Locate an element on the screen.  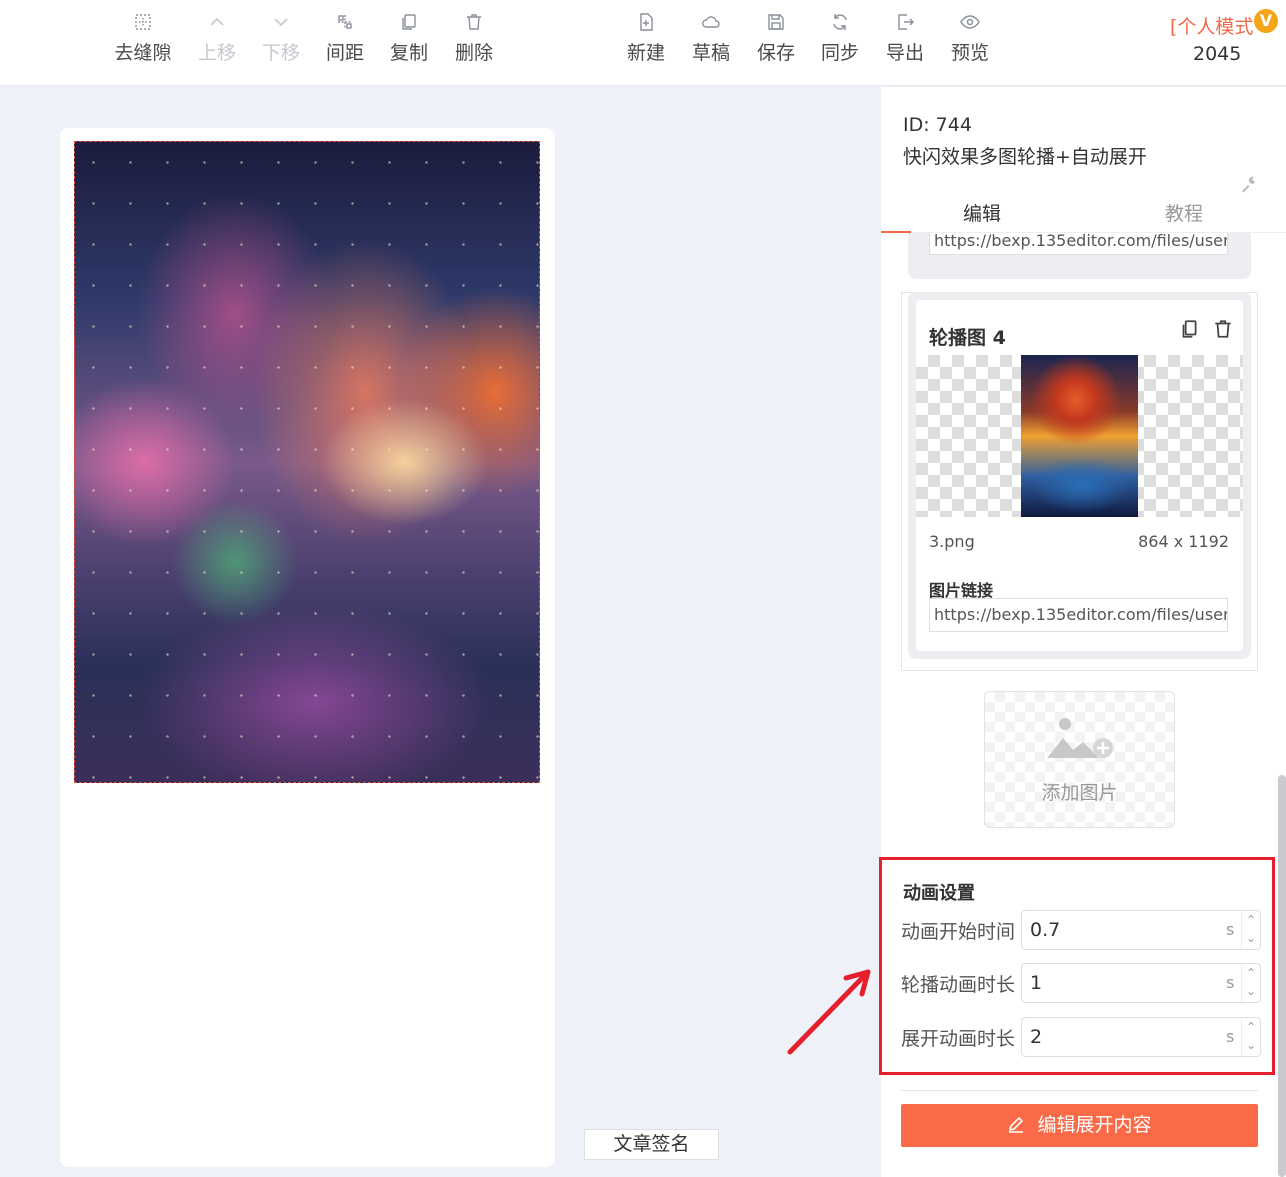
add-image-button: 添加图片 is located at coordinates (1079, 759).